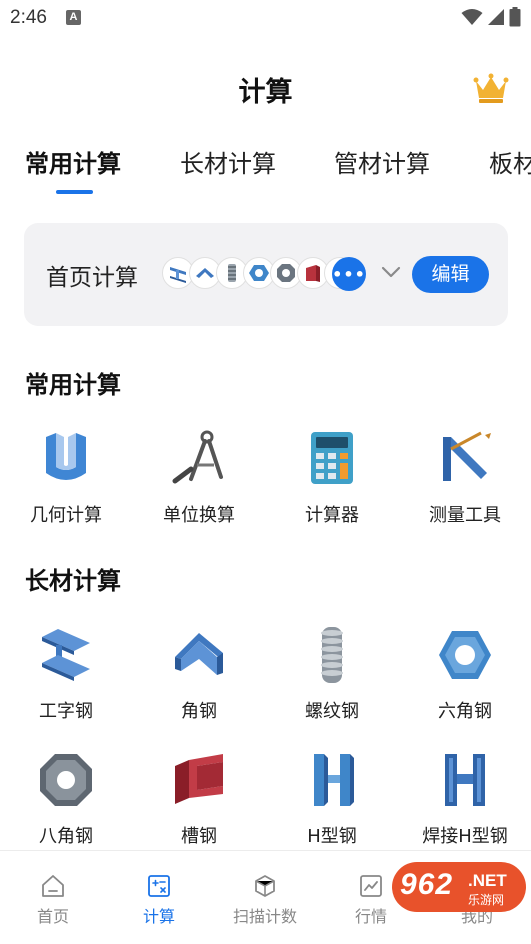  I want to click on grid-item-rebar: 螺纹钢, so click(332, 674).